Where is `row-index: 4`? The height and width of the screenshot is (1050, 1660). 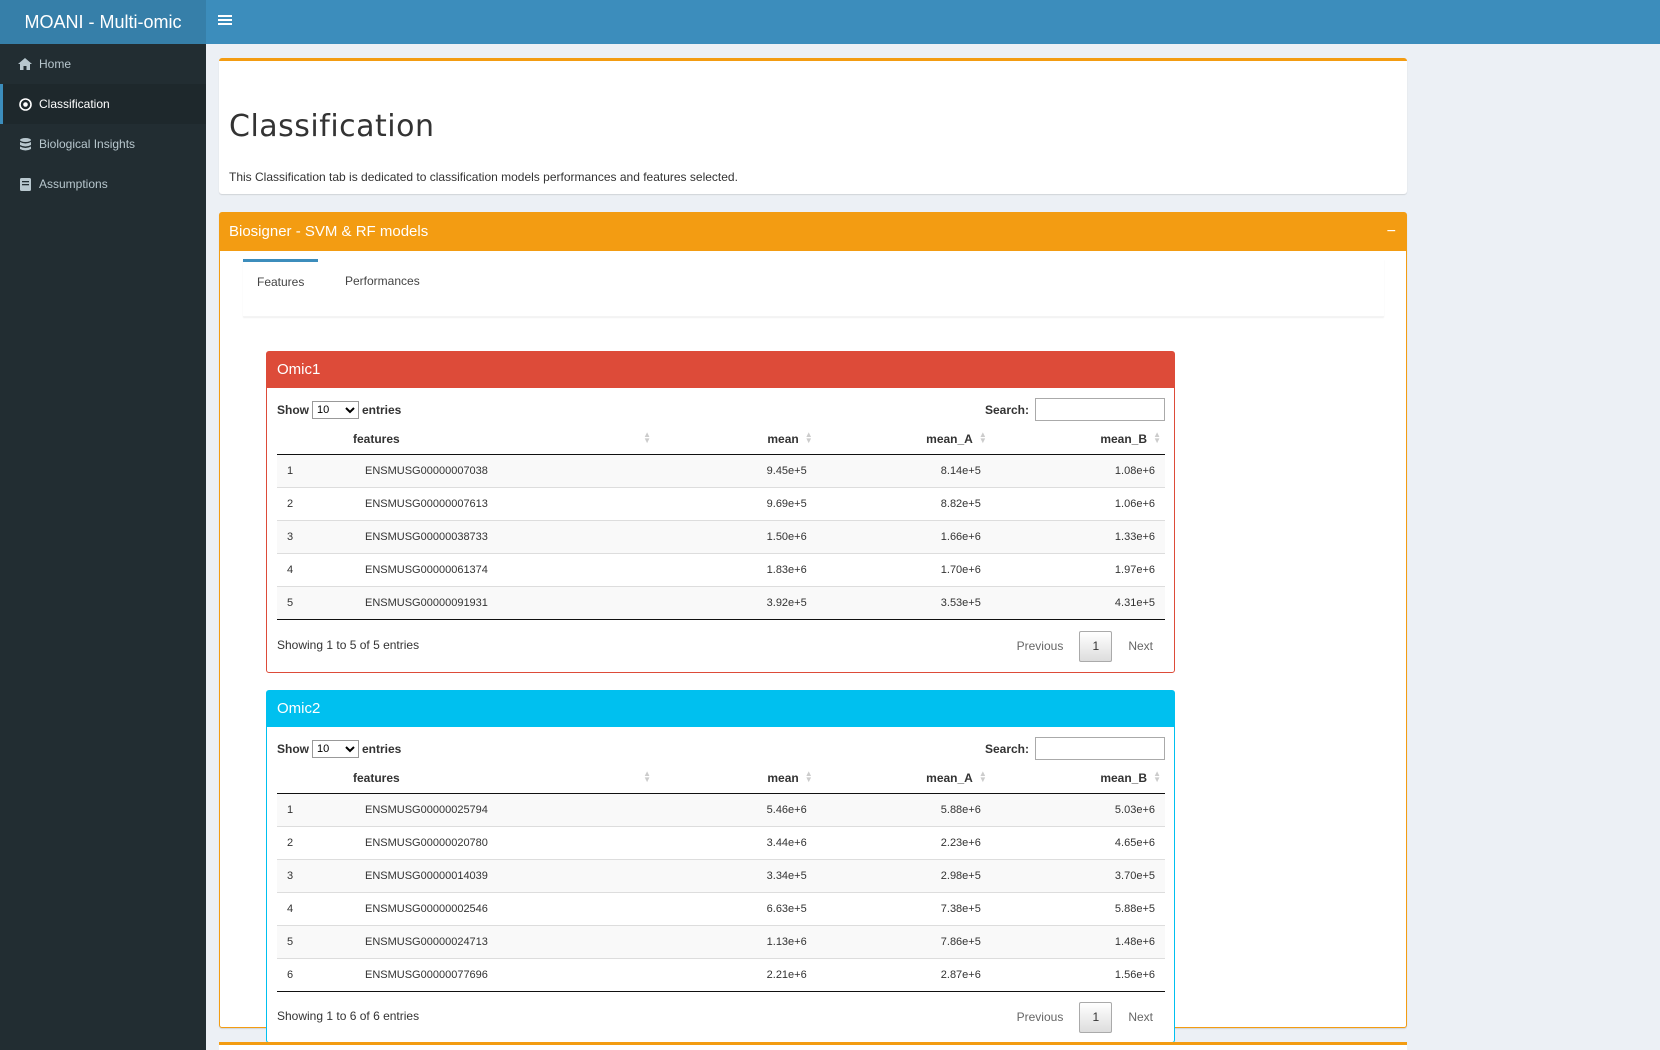
row-index: 4 is located at coordinates (316, 569).